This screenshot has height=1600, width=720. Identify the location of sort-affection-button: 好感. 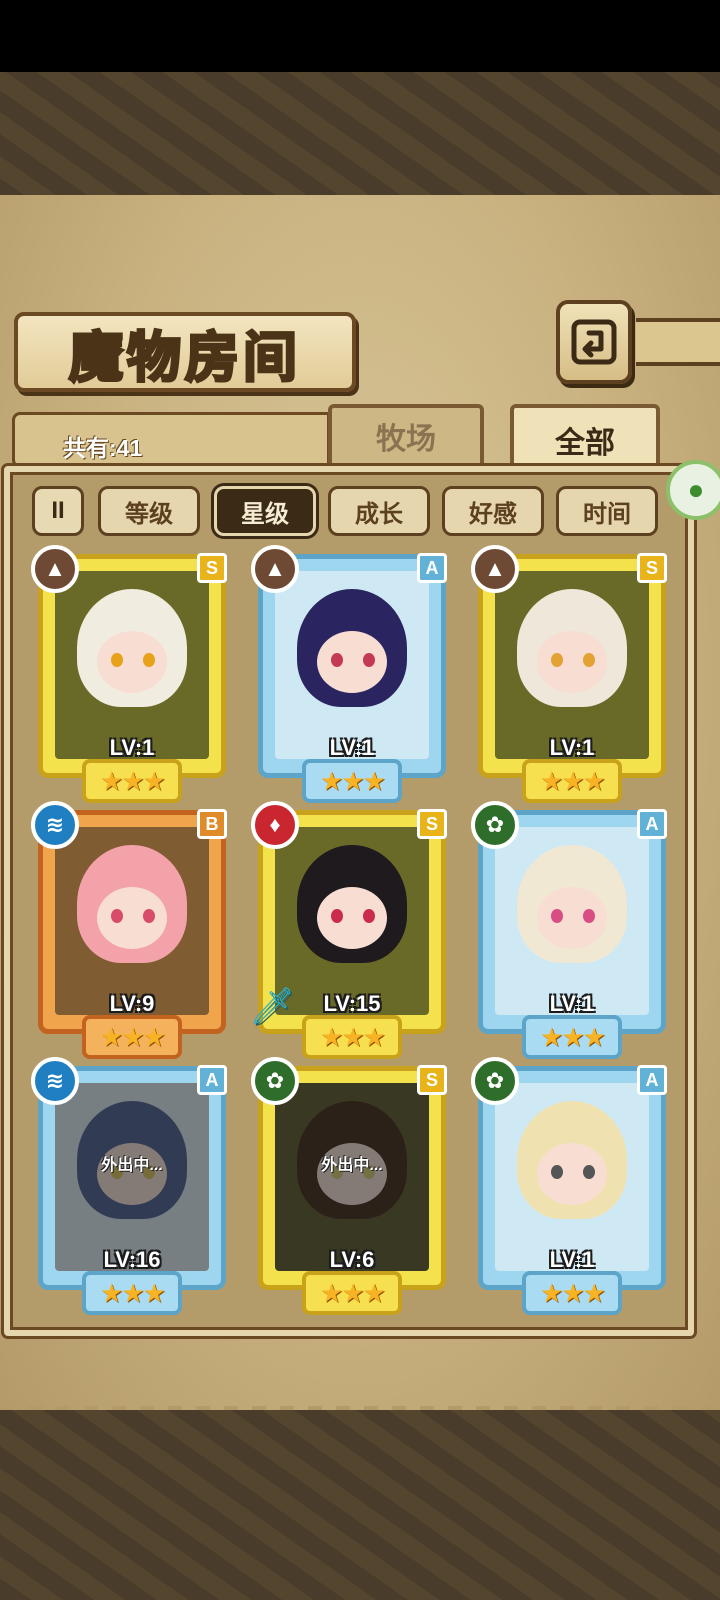
(493, 511).